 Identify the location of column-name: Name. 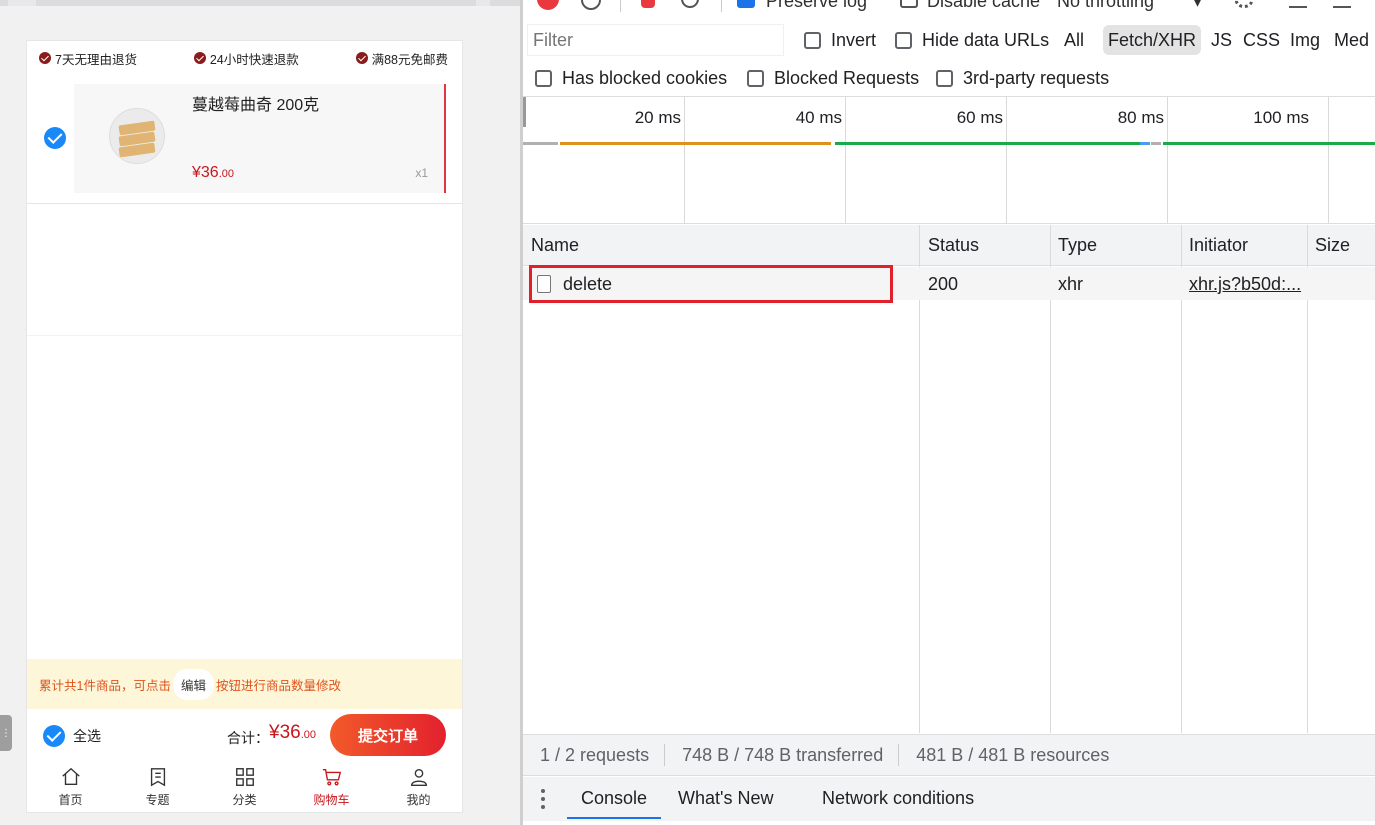
(555, 245).